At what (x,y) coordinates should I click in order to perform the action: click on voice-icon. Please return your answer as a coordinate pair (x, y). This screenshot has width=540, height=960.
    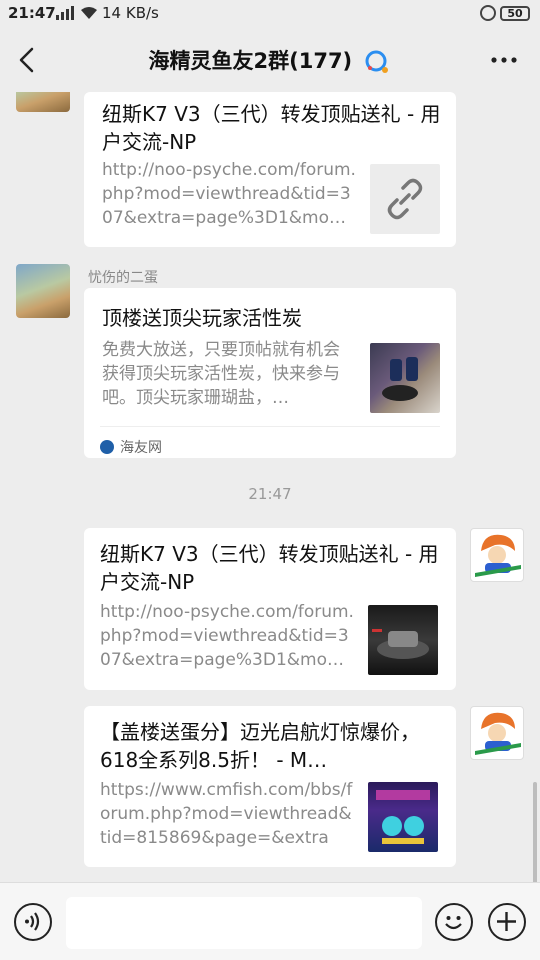
    Looking at the image, I should click on (32, 921).